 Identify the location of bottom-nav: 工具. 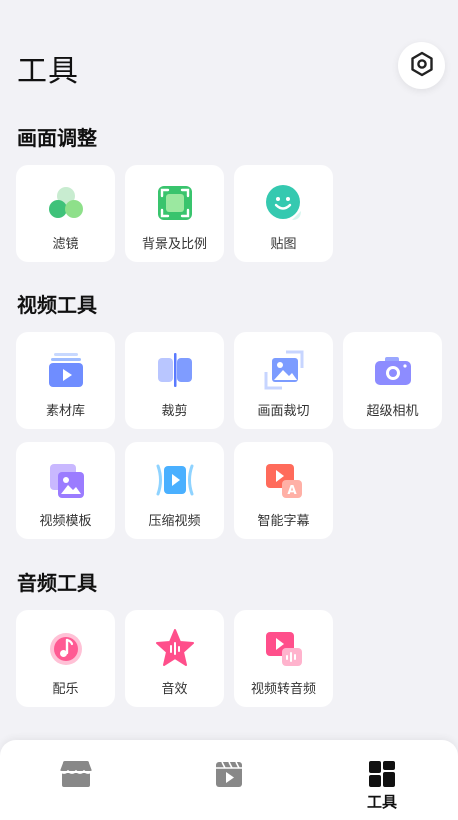
(229, 780).